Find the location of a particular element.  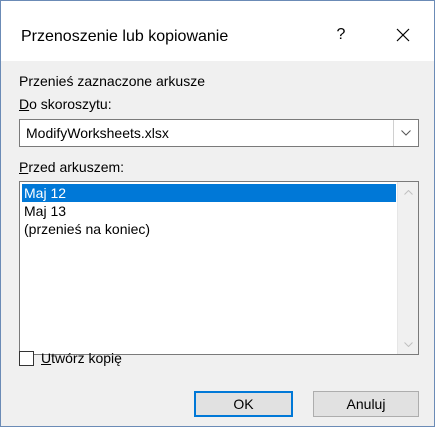

to-book-dropdown-button is located at coordinates (405, 133).